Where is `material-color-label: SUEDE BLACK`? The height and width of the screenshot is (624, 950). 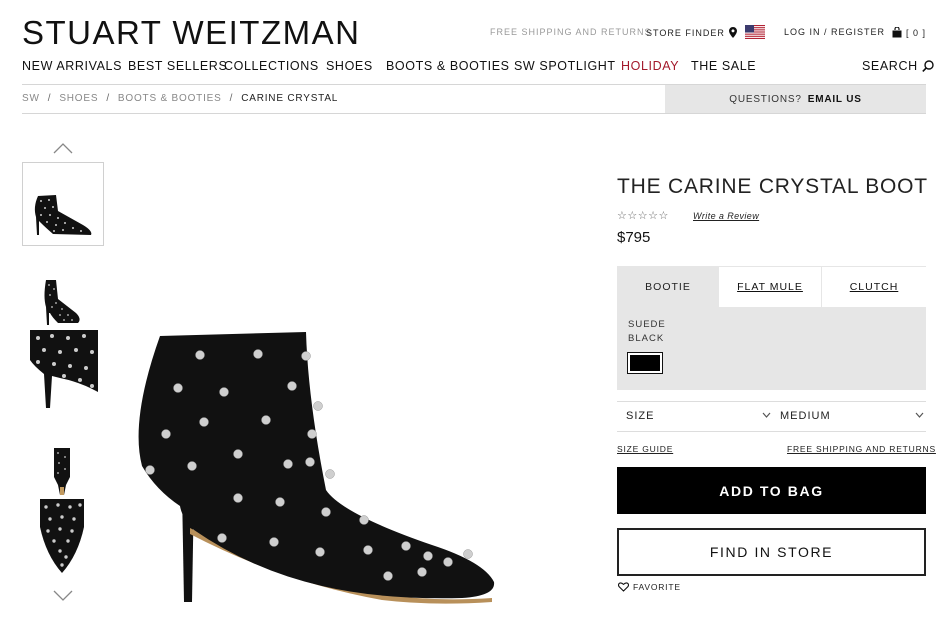
material-color-label: SUEDE BLACK is located at coordinates (647, 332).